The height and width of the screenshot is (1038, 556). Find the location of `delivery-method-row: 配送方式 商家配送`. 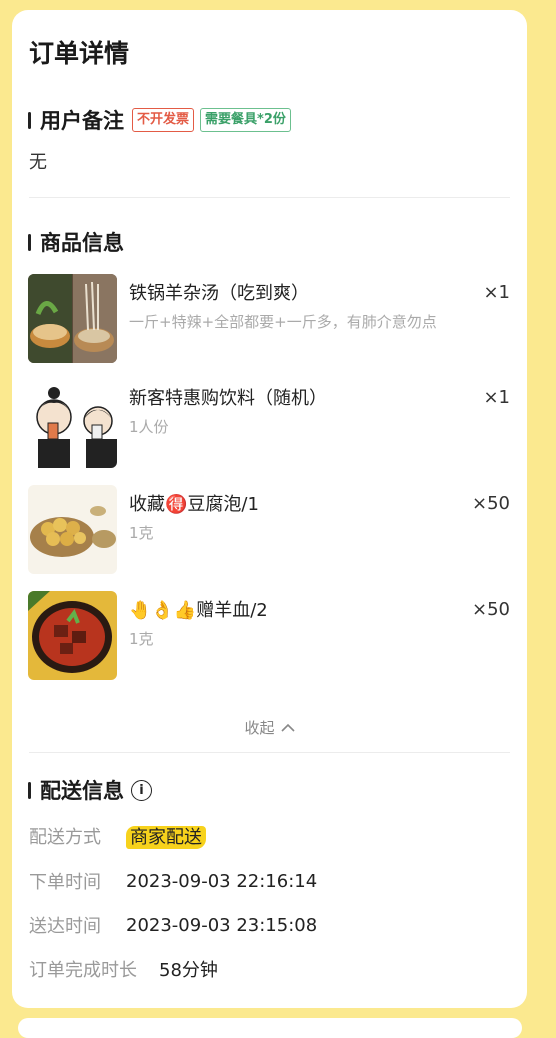

delivery-method-row: 配送方式 商家配送 is located at coordinates (117, 836).